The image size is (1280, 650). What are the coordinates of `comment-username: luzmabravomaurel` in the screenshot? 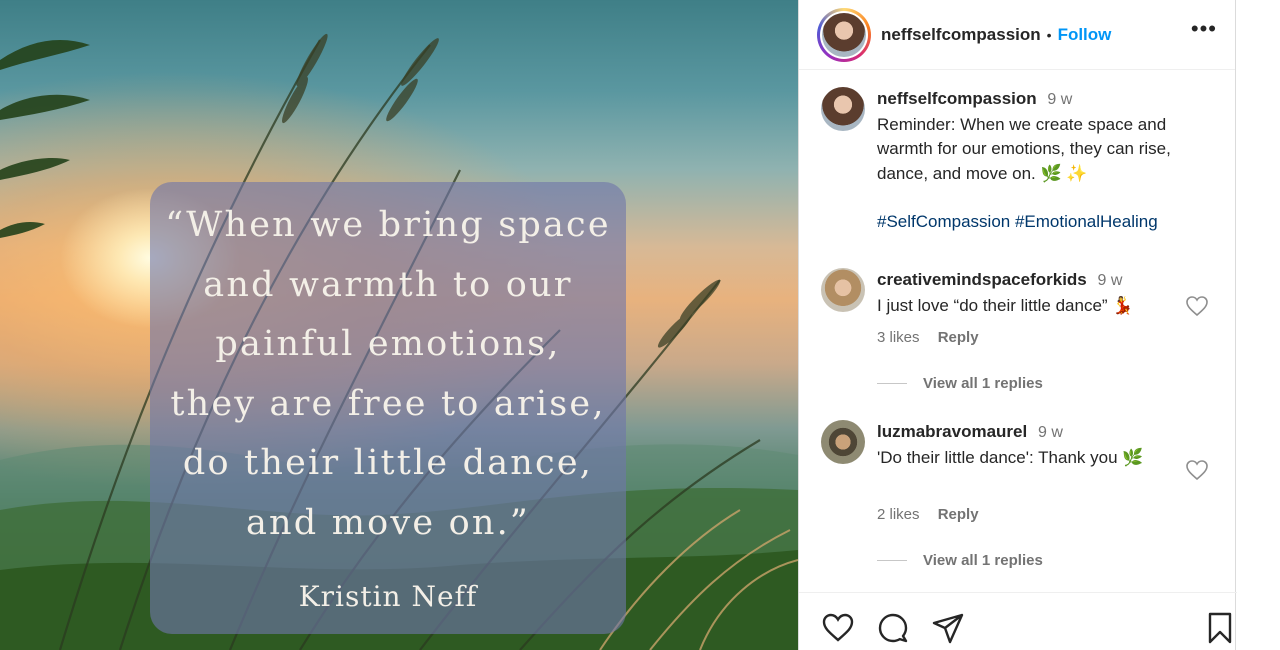 It's located at (952, 431).